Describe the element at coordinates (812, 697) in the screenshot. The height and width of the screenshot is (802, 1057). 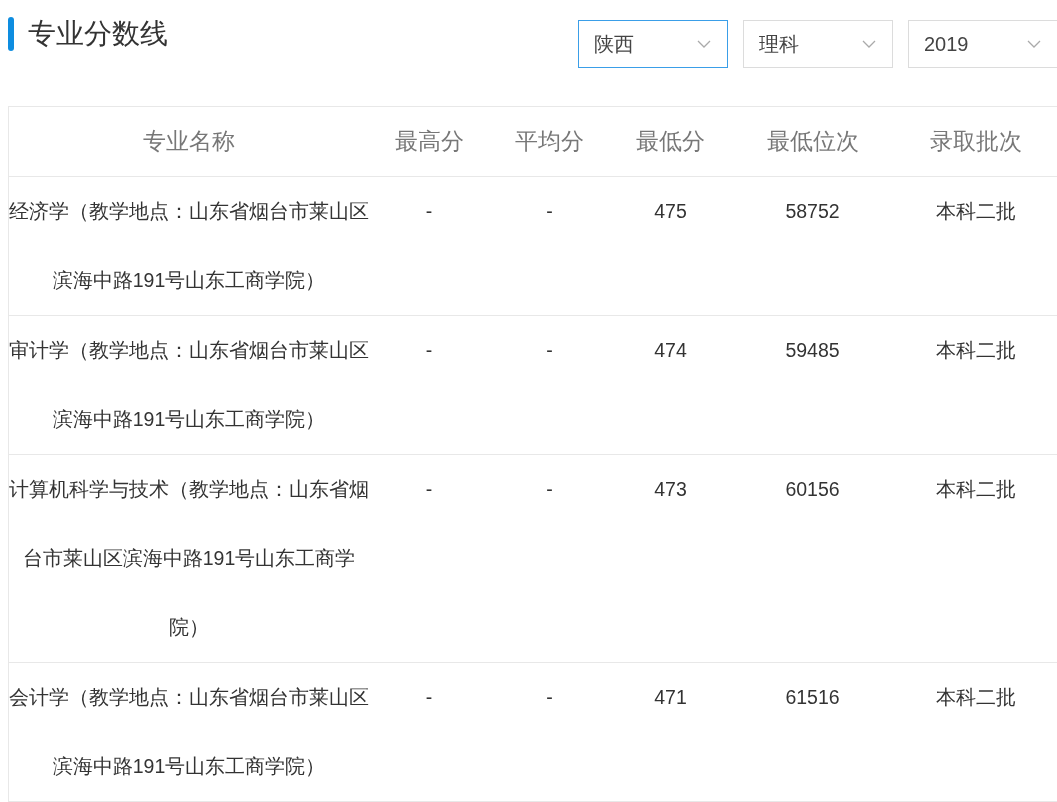
I see `table-cell: 61516` at that location.